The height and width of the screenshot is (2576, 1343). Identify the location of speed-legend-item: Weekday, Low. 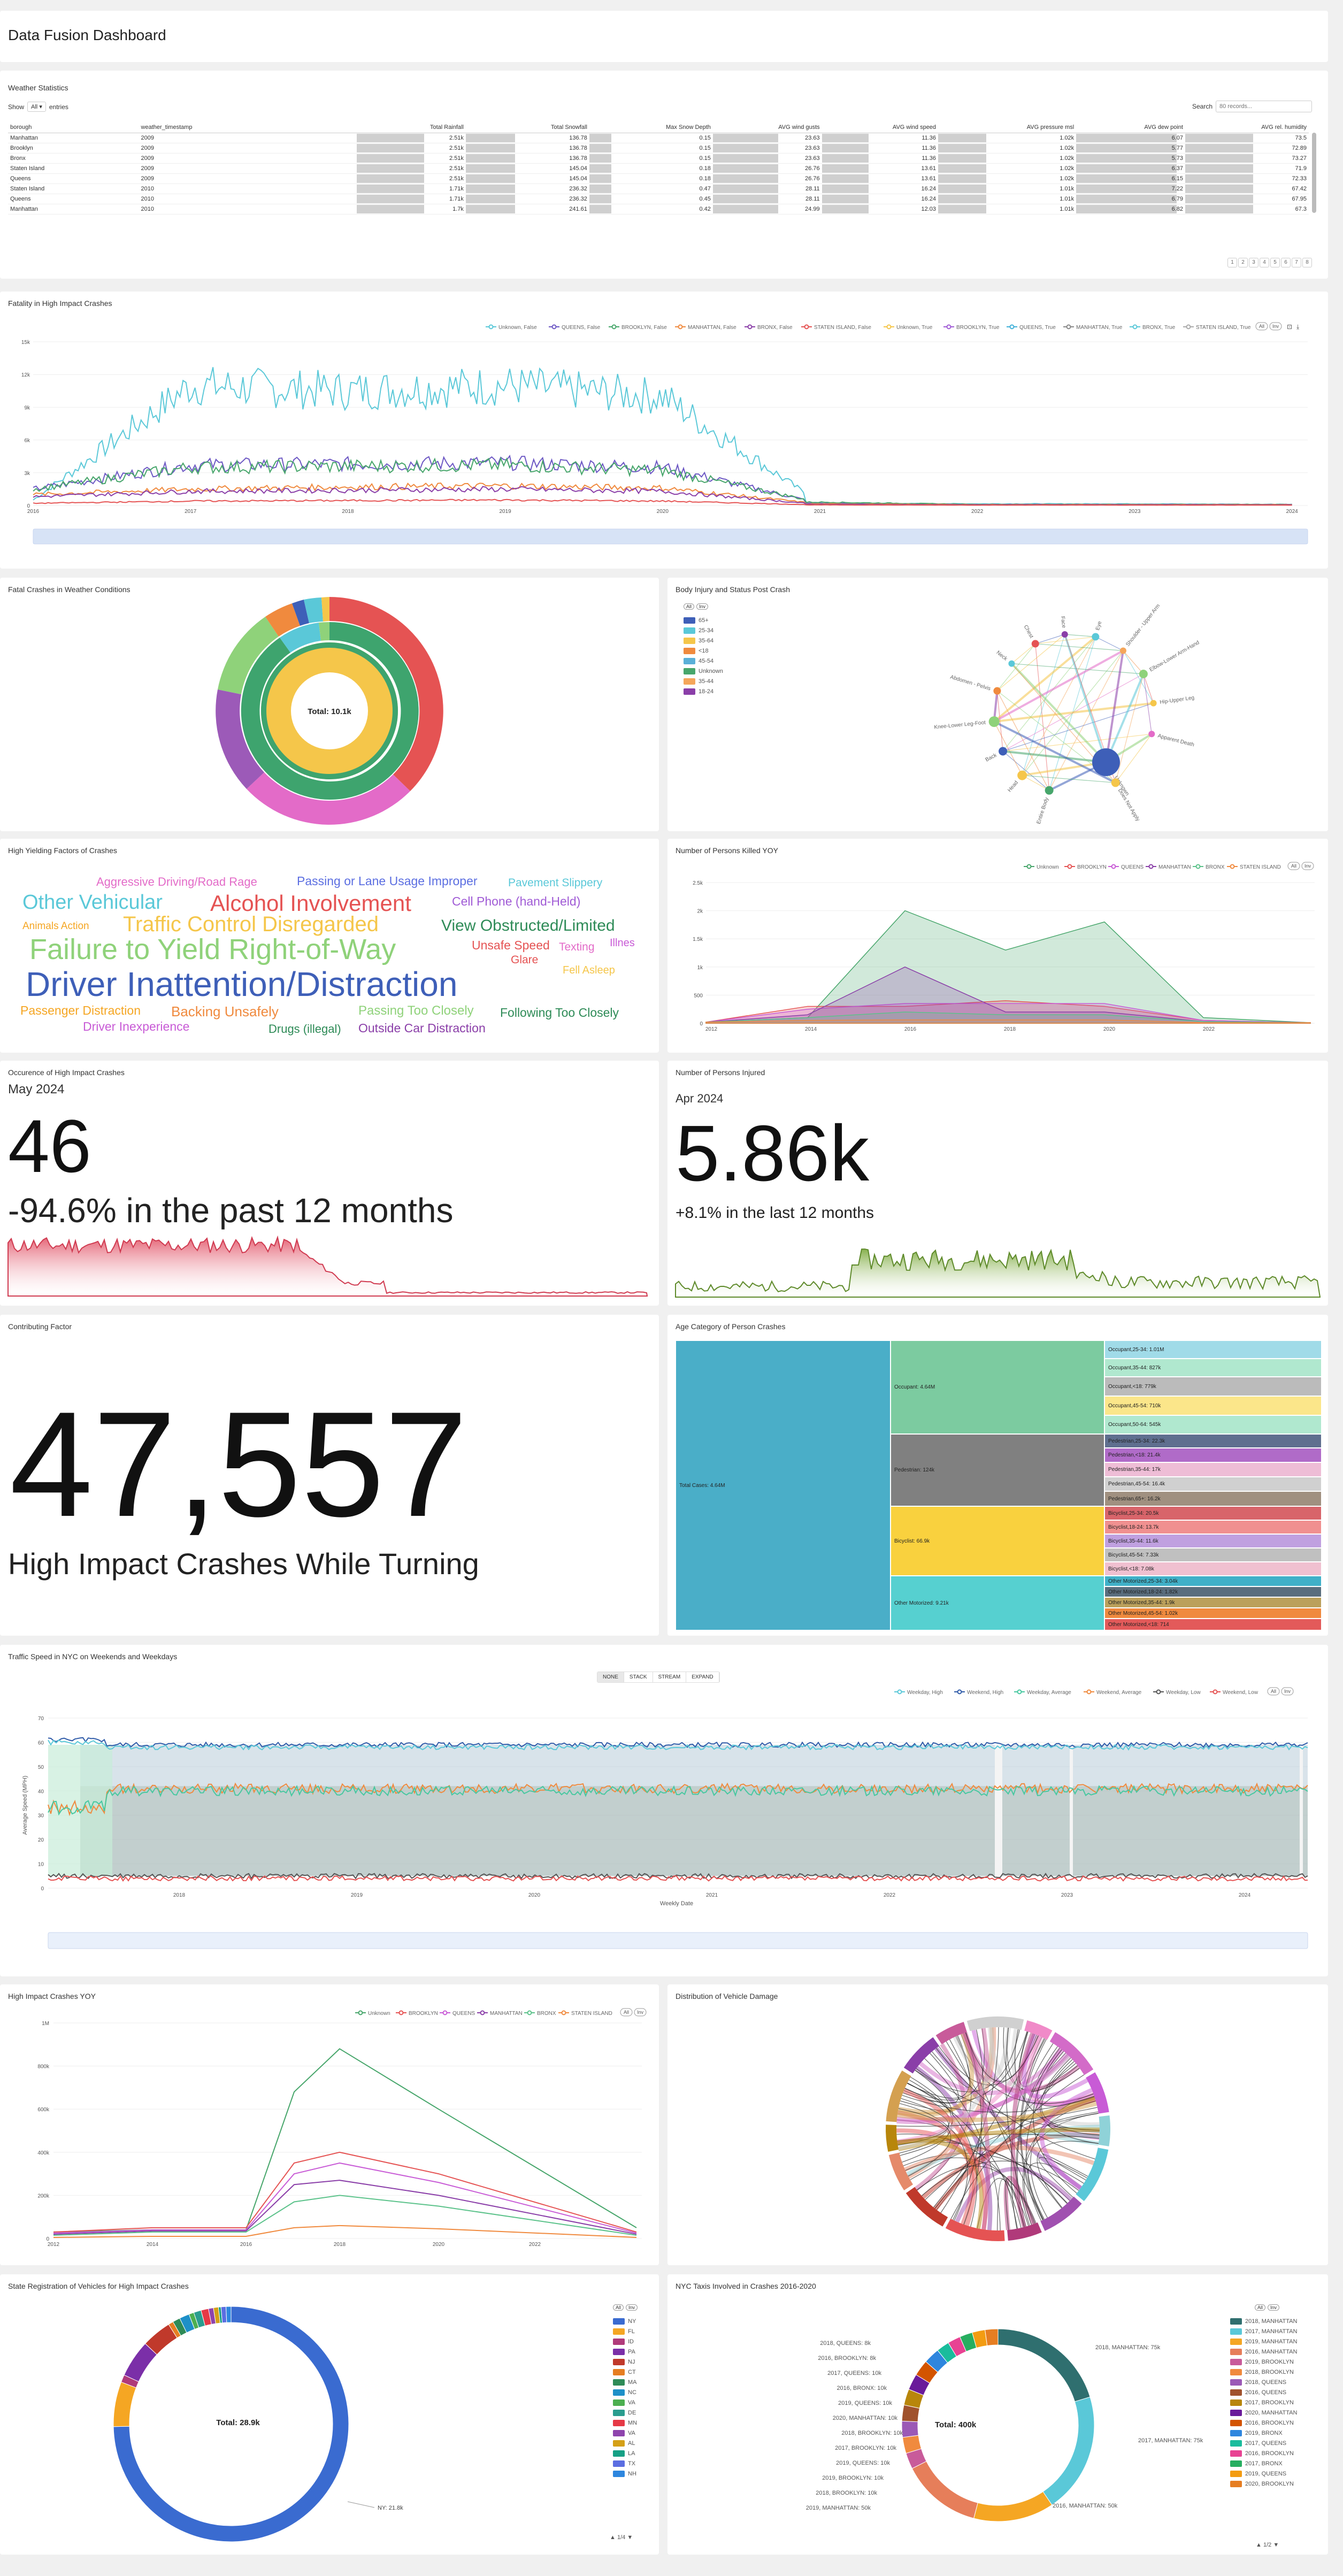
(1177, 1692).